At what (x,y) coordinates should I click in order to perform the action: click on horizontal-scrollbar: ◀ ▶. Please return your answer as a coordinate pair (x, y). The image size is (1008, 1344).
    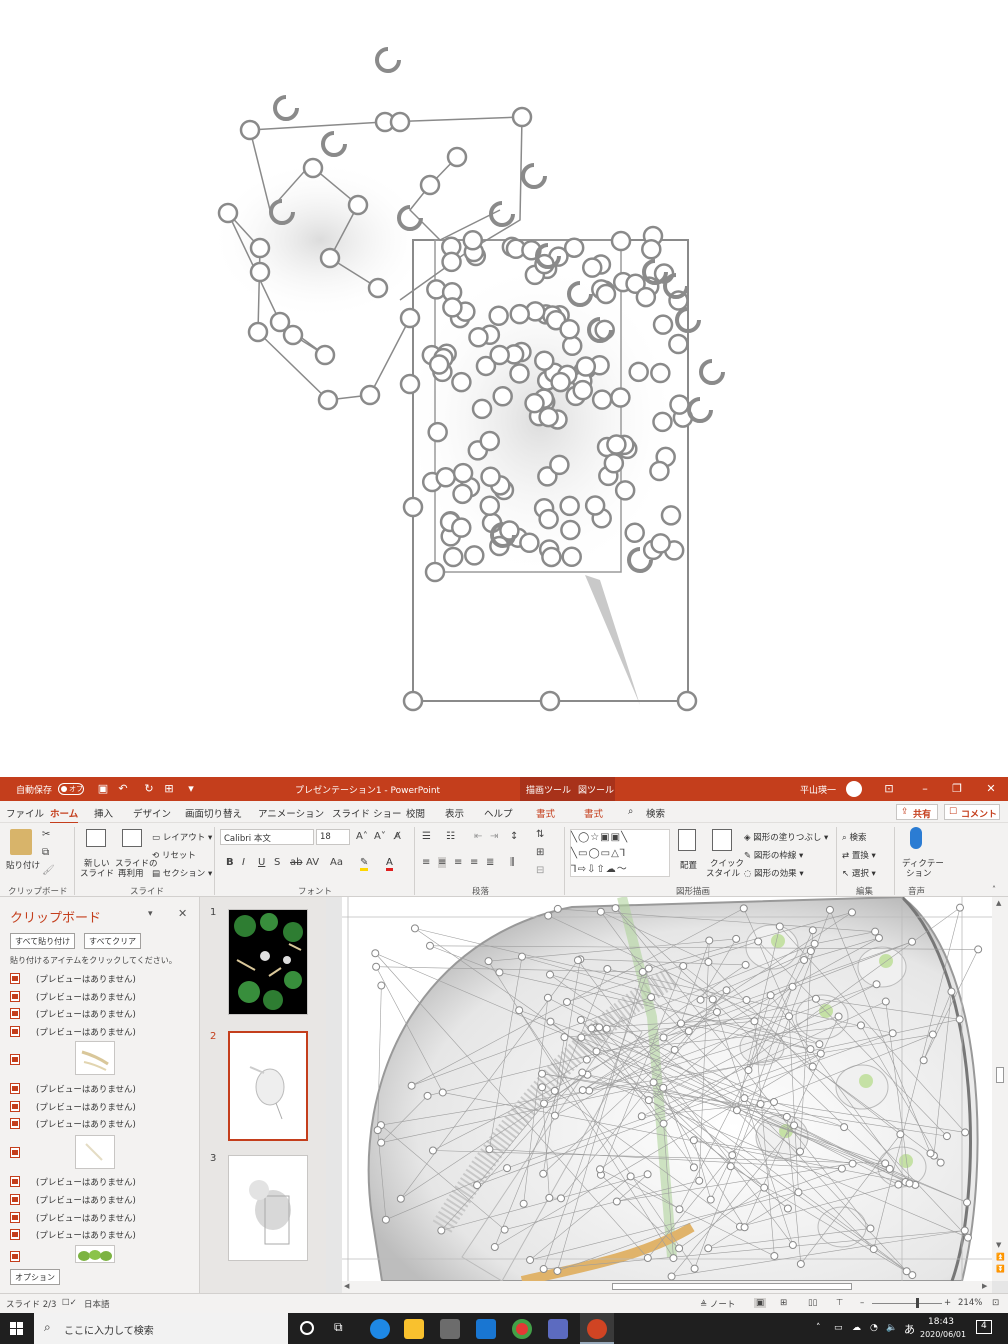
    Looking at the image, I should click on (667, 1287).